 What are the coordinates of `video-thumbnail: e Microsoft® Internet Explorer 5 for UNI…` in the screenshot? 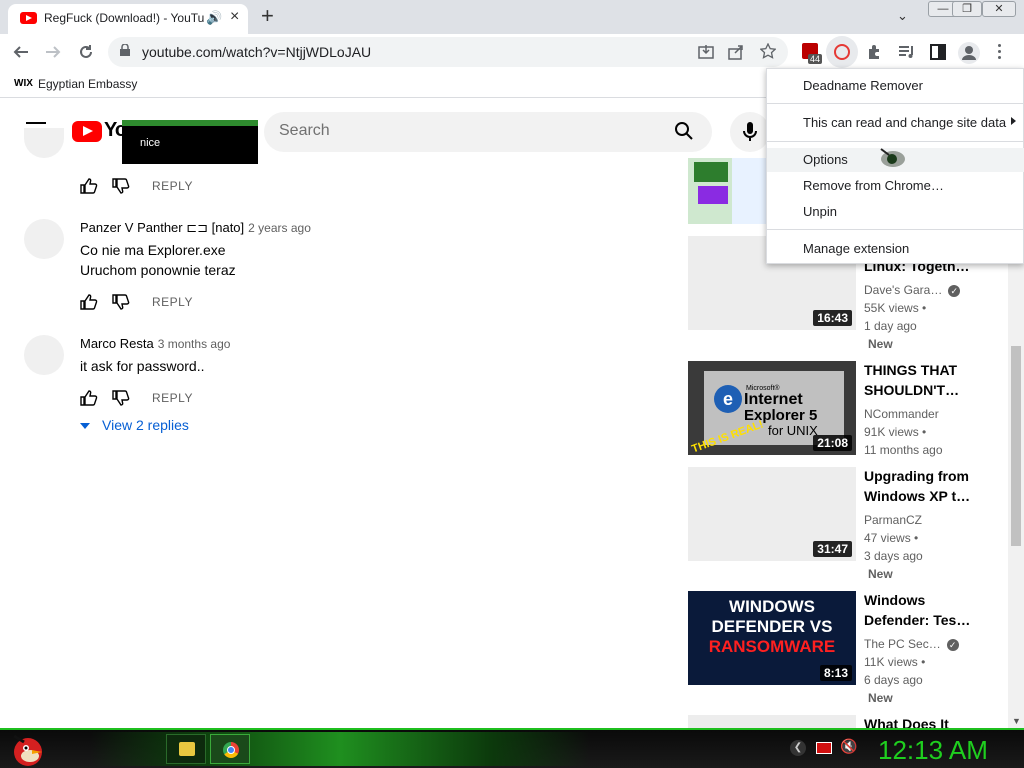 It's located at (772, 408).